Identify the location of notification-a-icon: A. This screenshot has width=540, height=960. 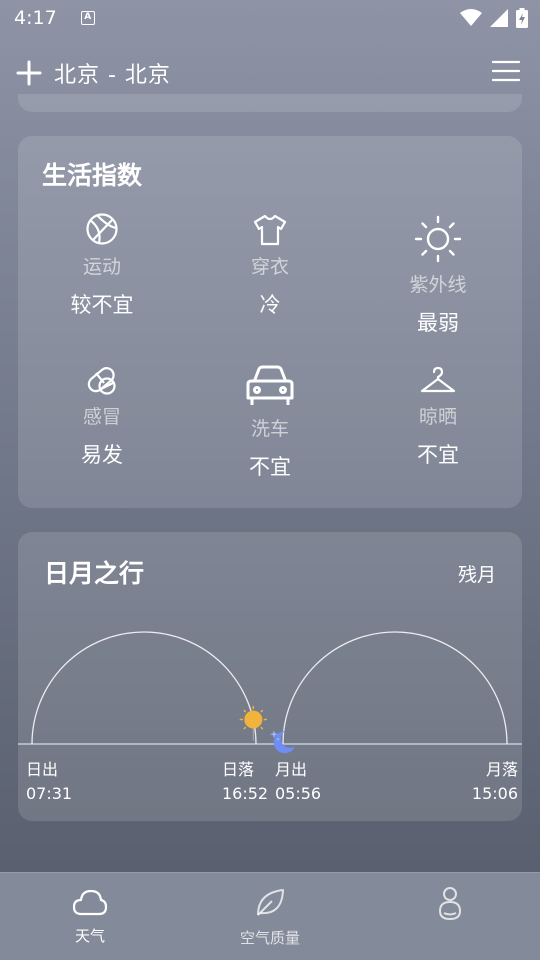
(87, 18).